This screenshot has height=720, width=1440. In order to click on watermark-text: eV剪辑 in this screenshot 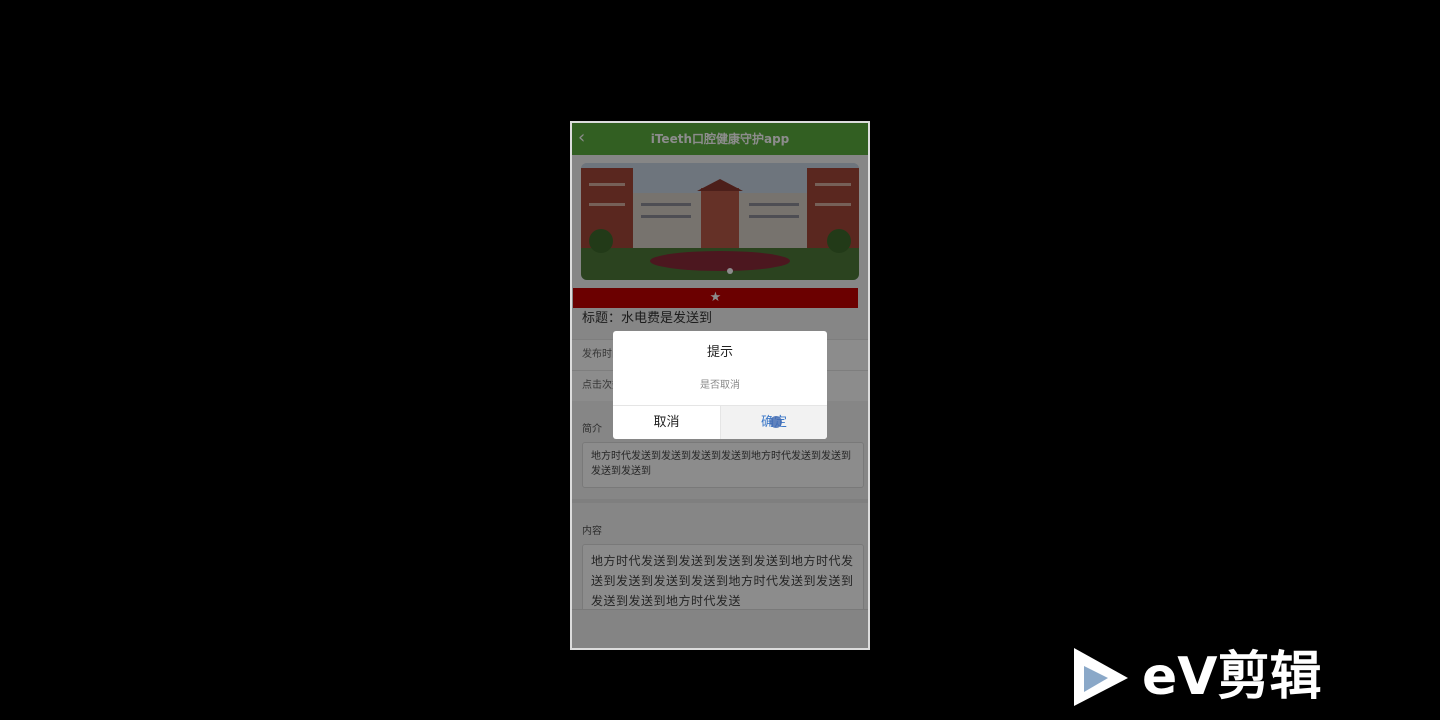, I will do `click(1232, 677)`.